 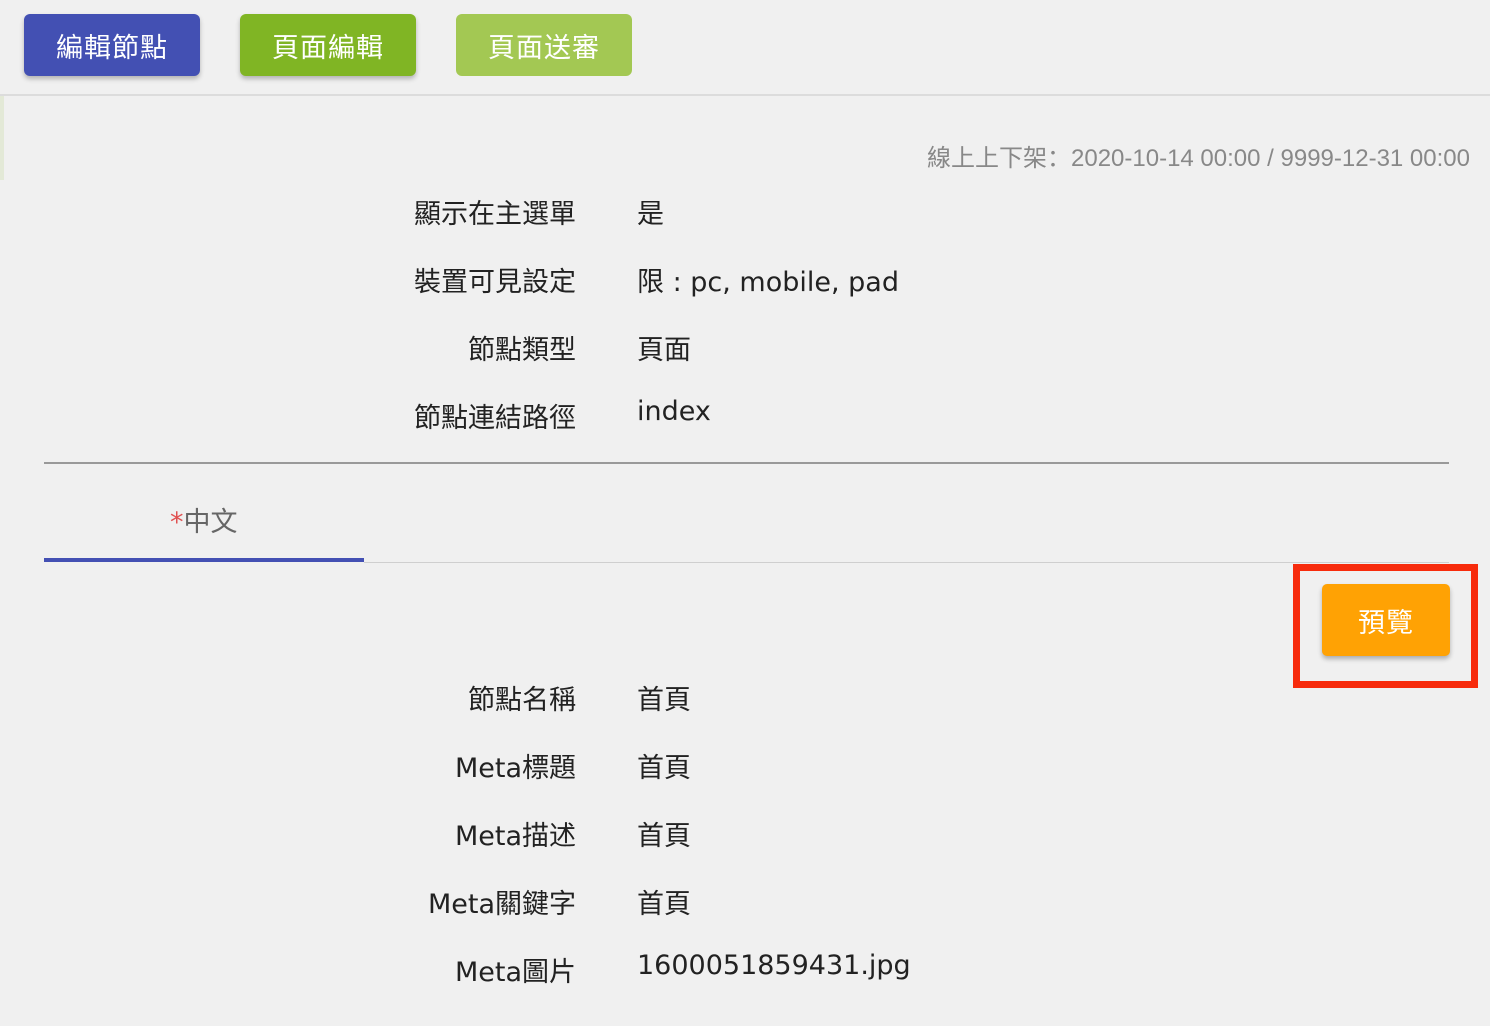 I want to click on info-value: 頁面, so click(x=664, y=350).